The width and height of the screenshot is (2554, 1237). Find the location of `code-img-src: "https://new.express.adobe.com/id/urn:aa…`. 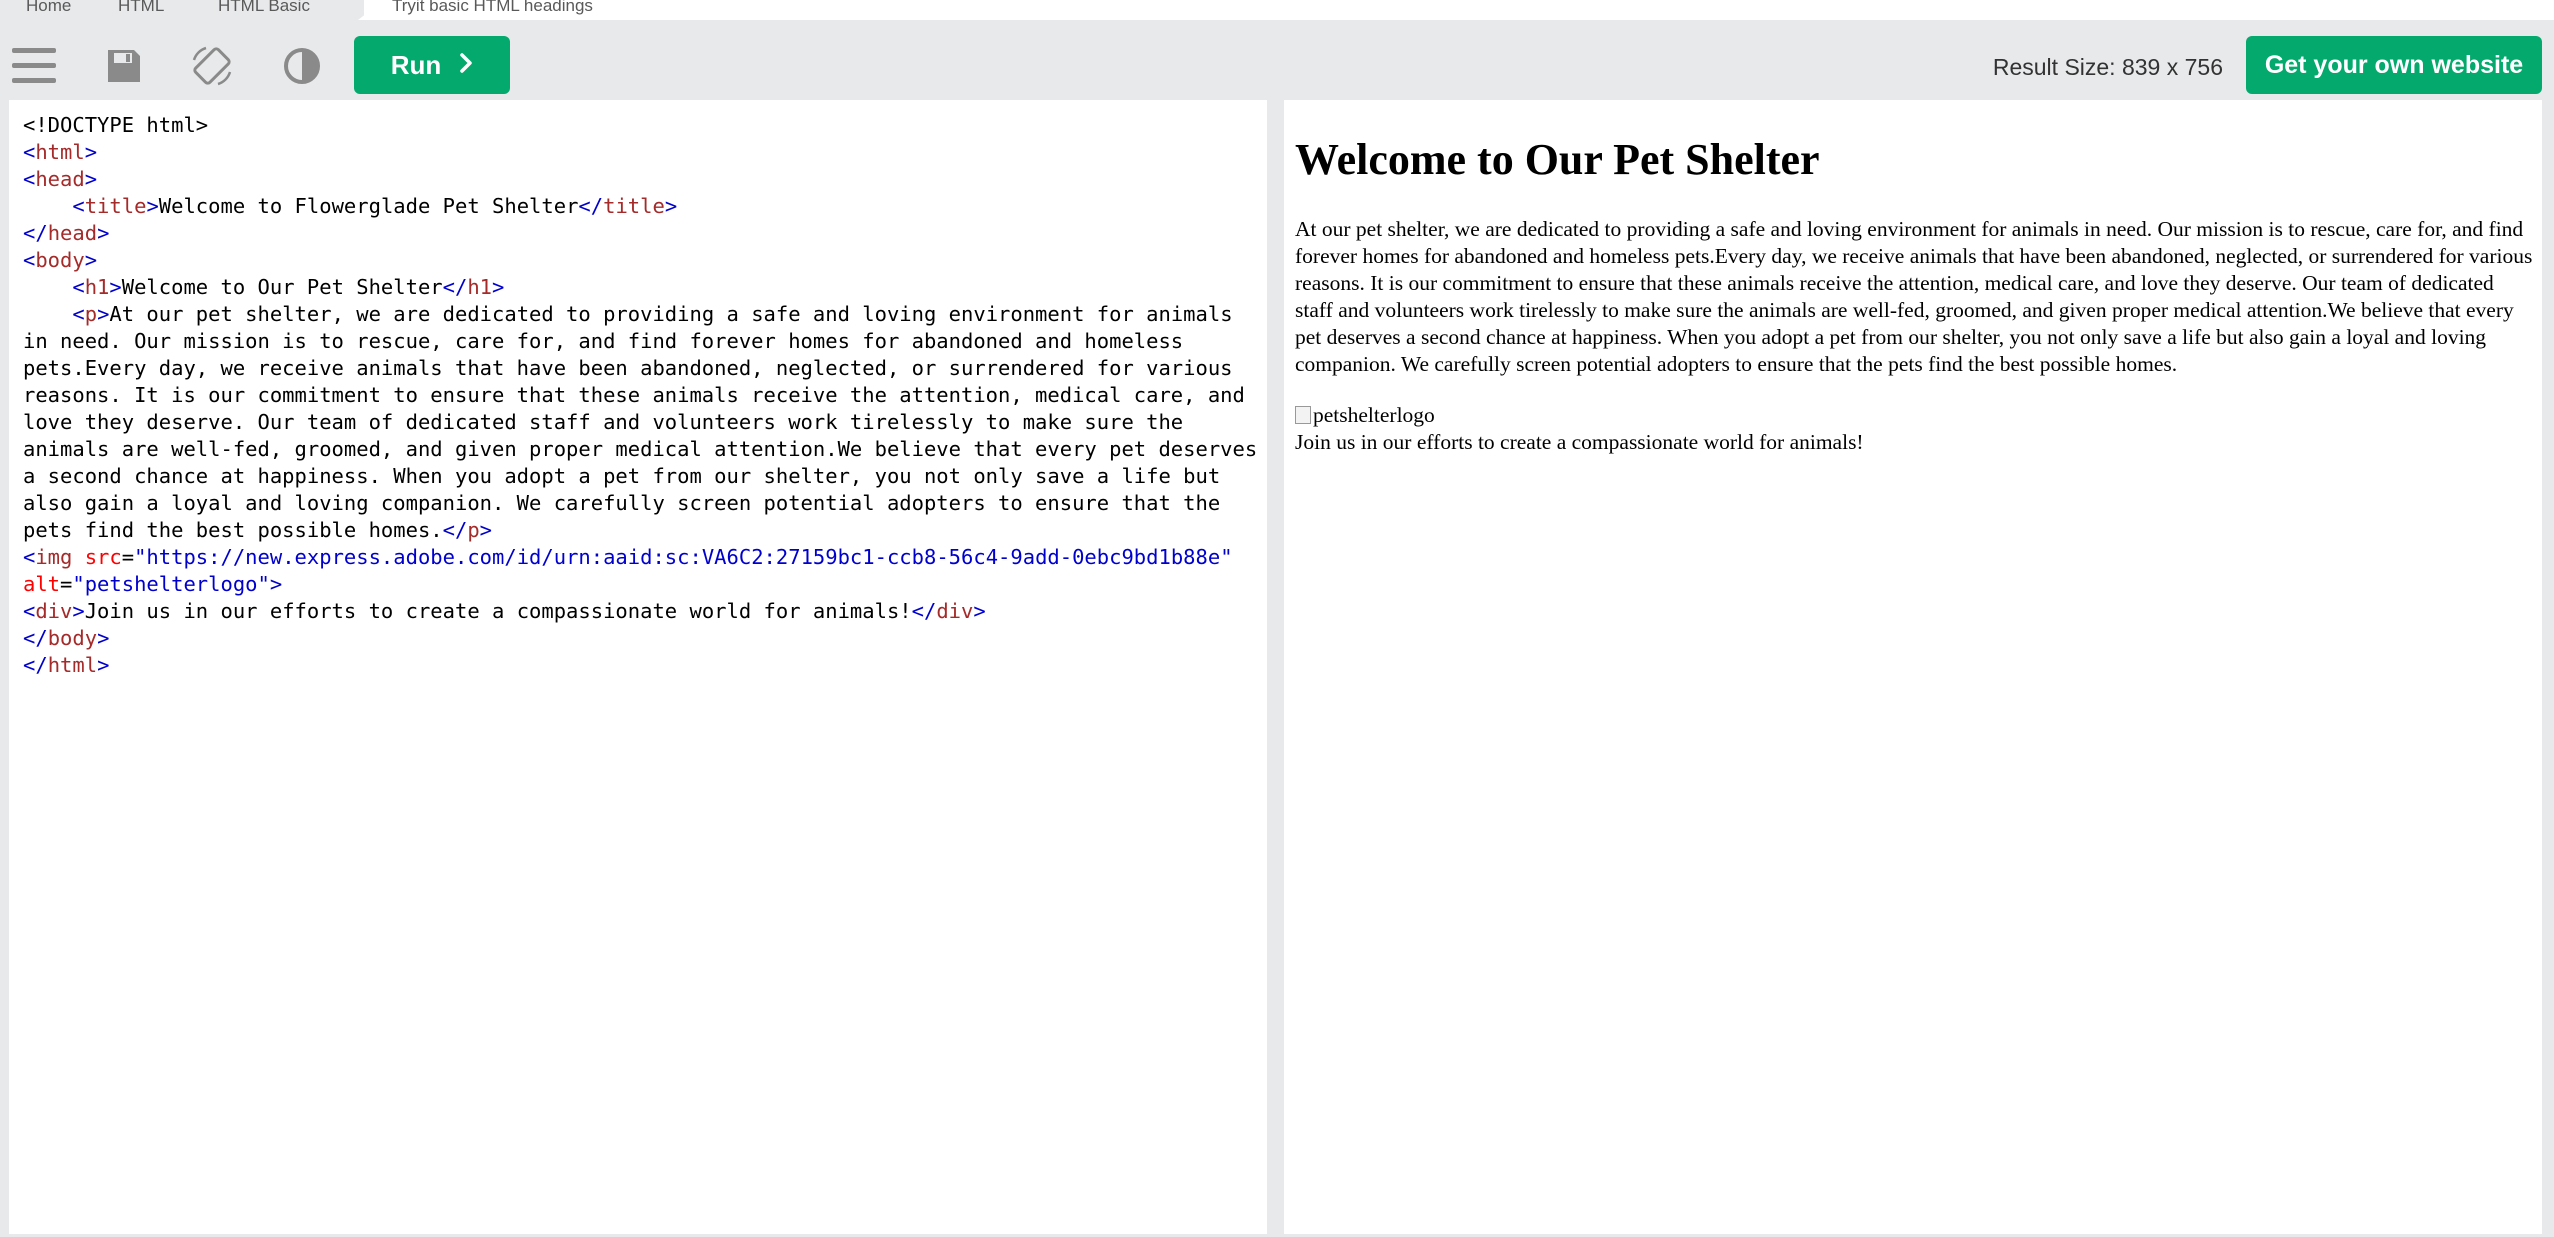

code-img-src: "https://new.express.adobe.com/id/urn:aa… is located at coordinates (683, 557).